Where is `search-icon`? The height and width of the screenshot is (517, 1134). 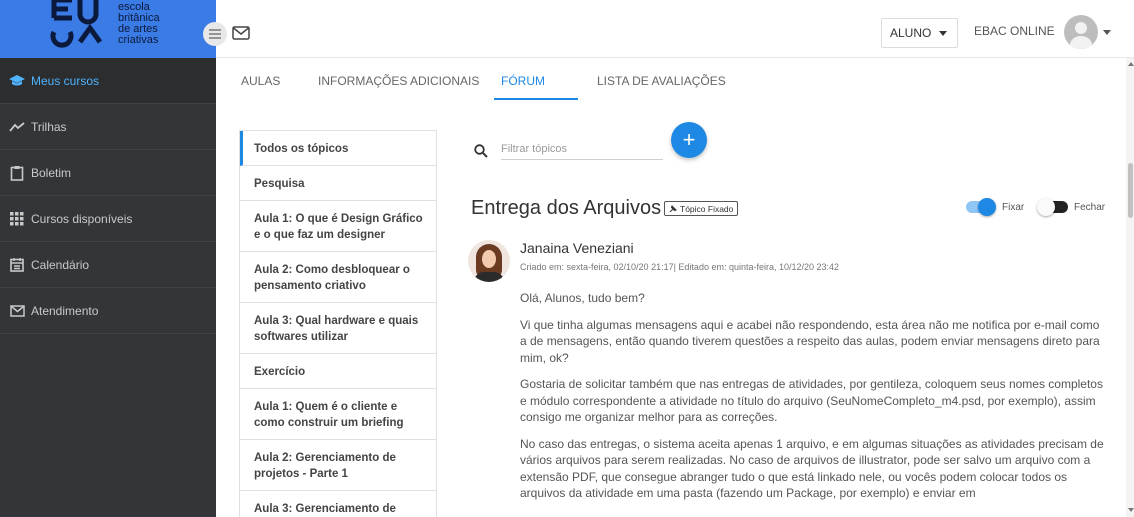
search-icon is located at coordinates (481, 151).